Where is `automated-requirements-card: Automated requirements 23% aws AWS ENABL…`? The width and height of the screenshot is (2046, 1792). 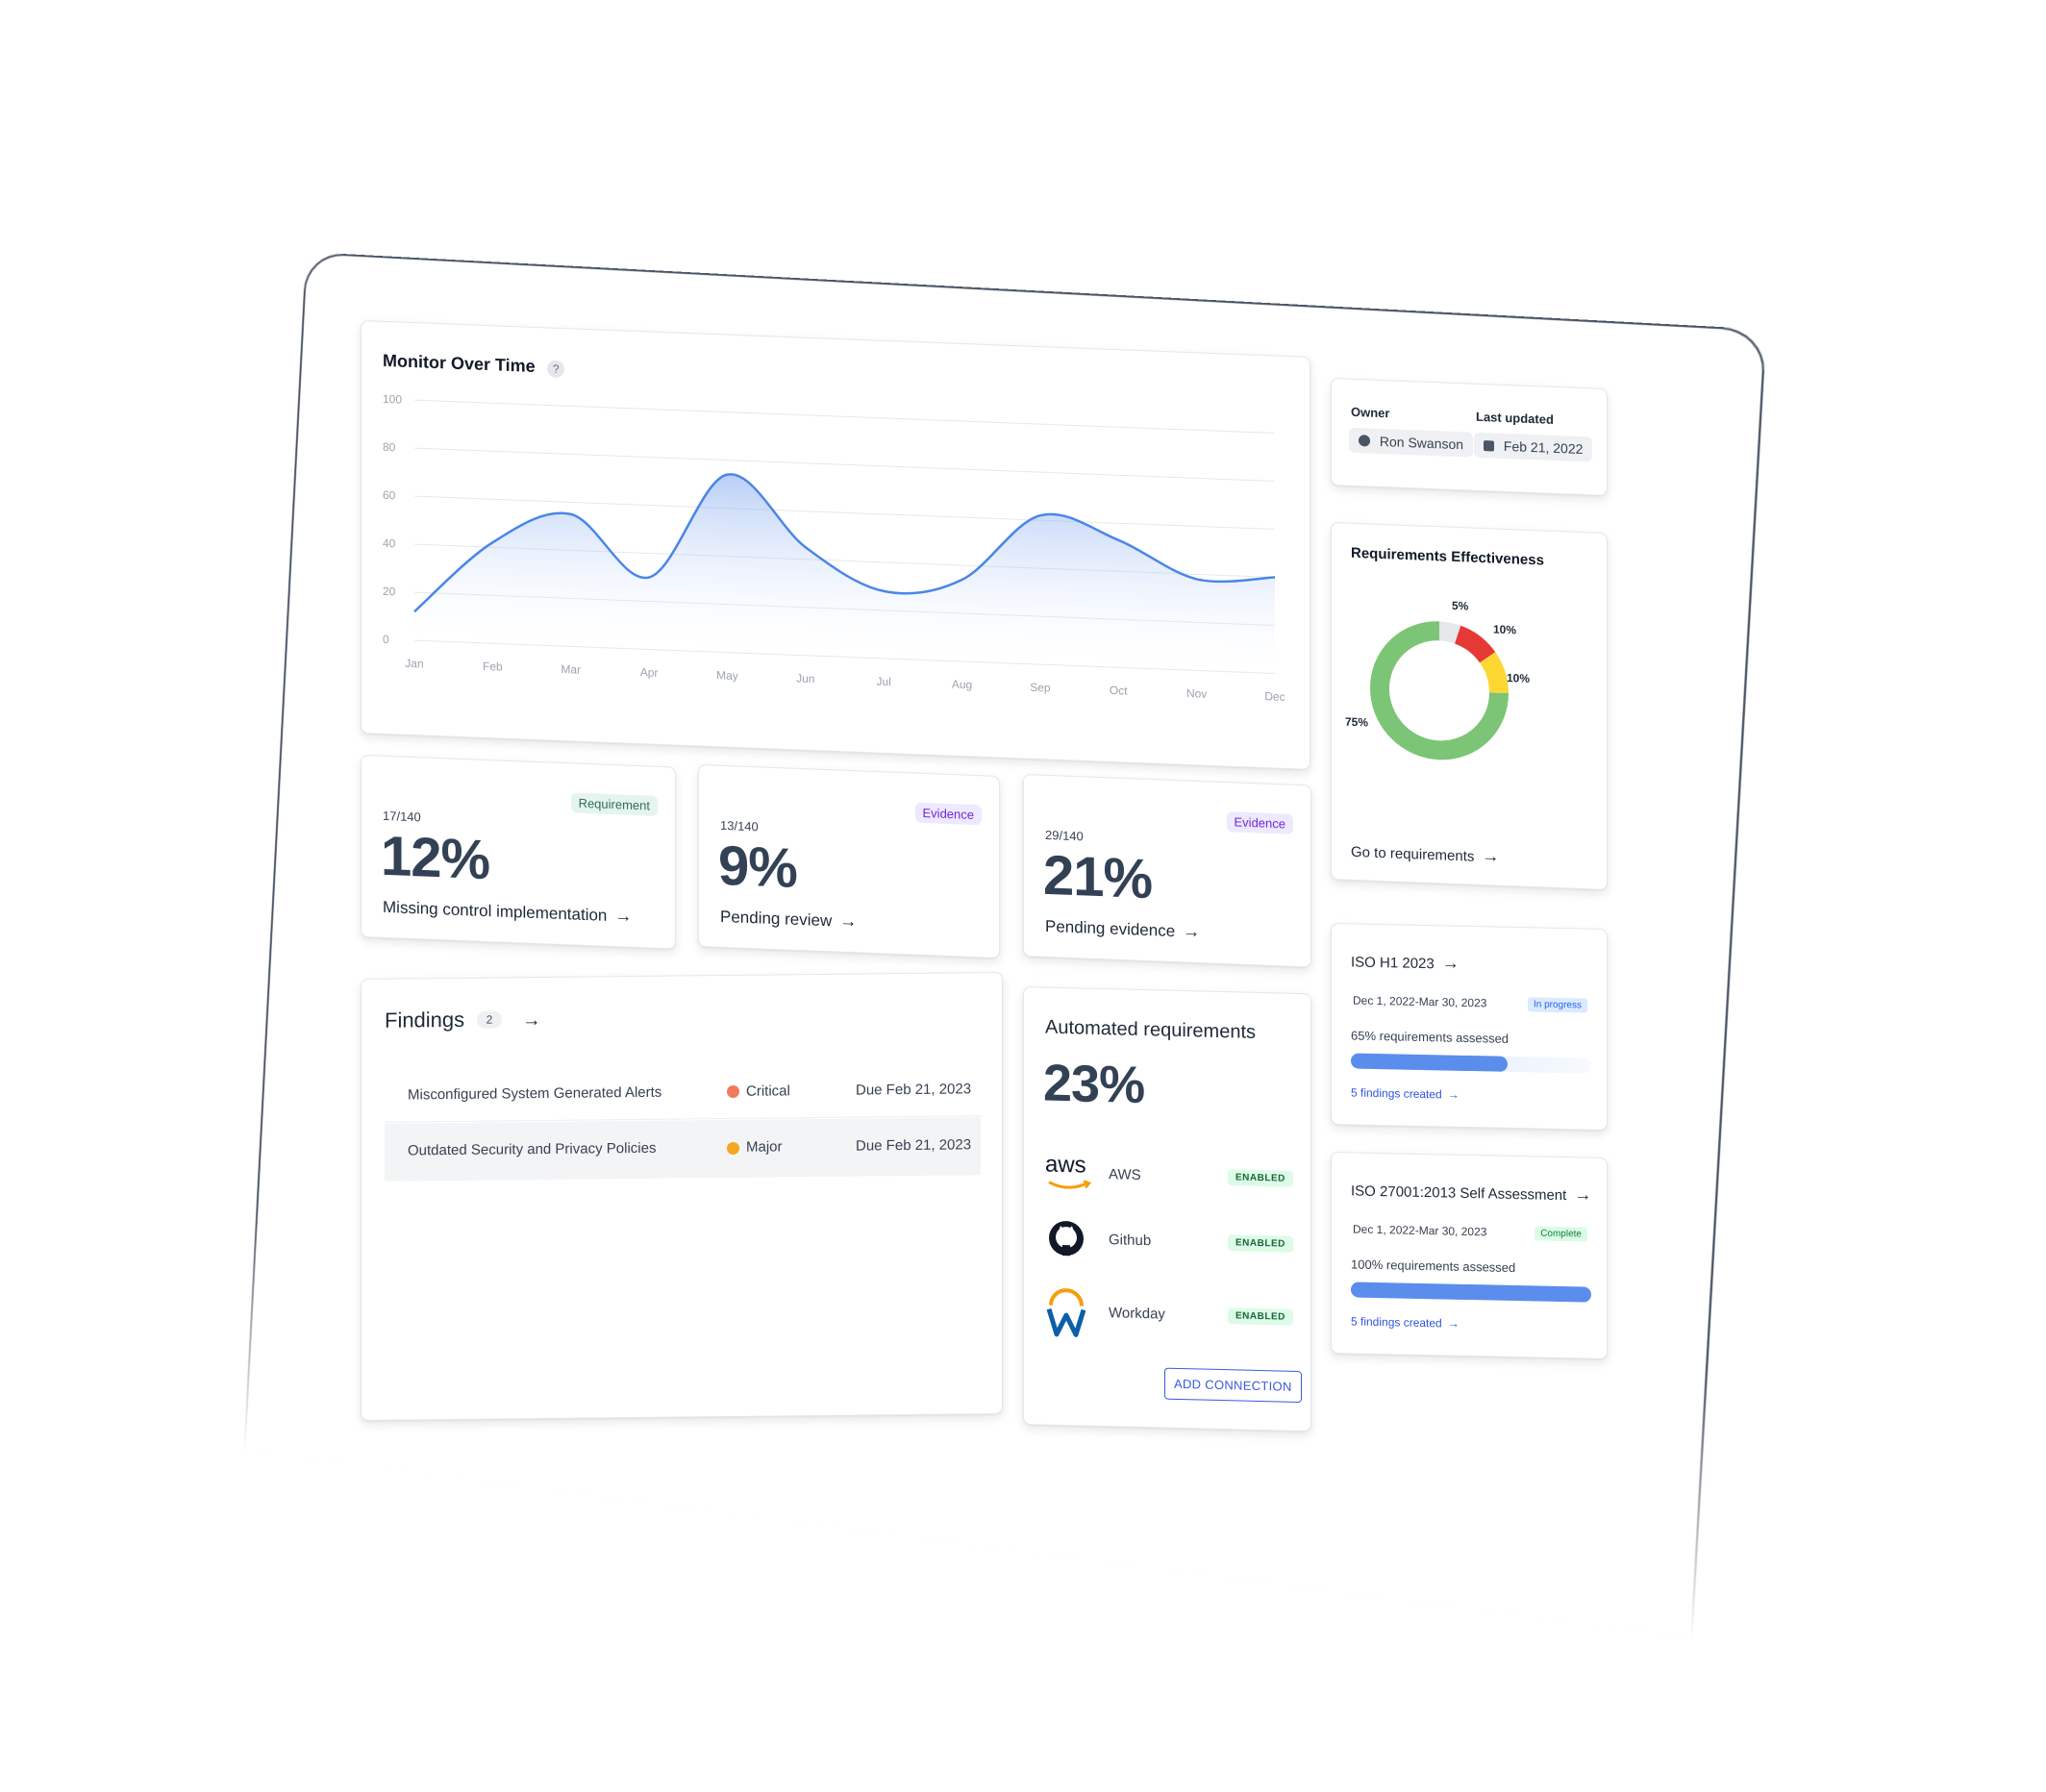 automated-requirements-card: Automated requirements 23% aws AWS ENABL… is located at coordinates (1167, 1208).